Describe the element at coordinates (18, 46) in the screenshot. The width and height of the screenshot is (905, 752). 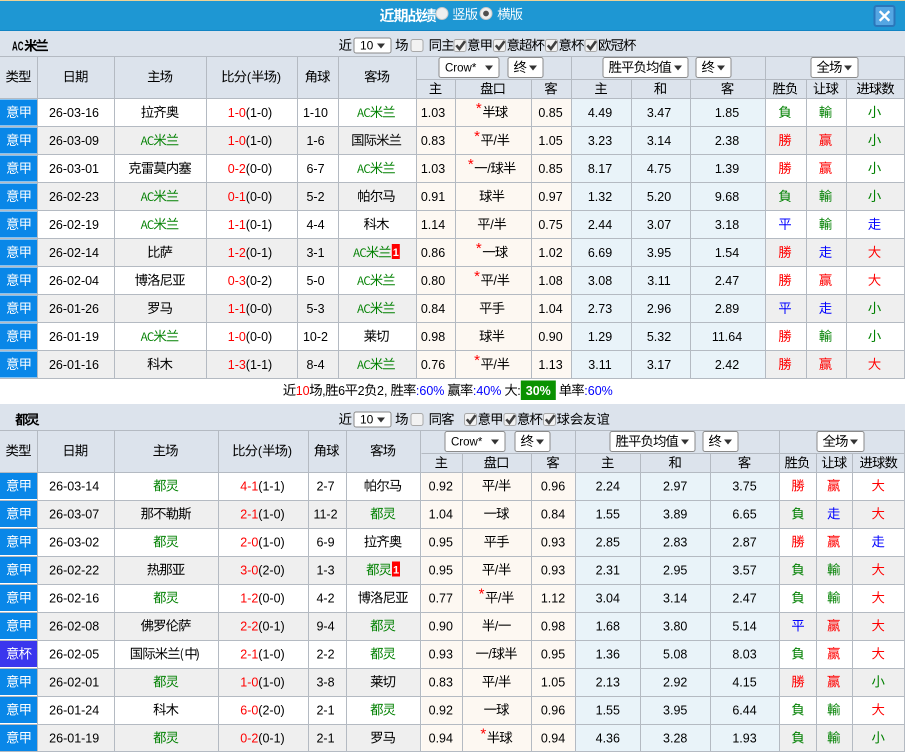
I see `svg-text: AC` at that location.